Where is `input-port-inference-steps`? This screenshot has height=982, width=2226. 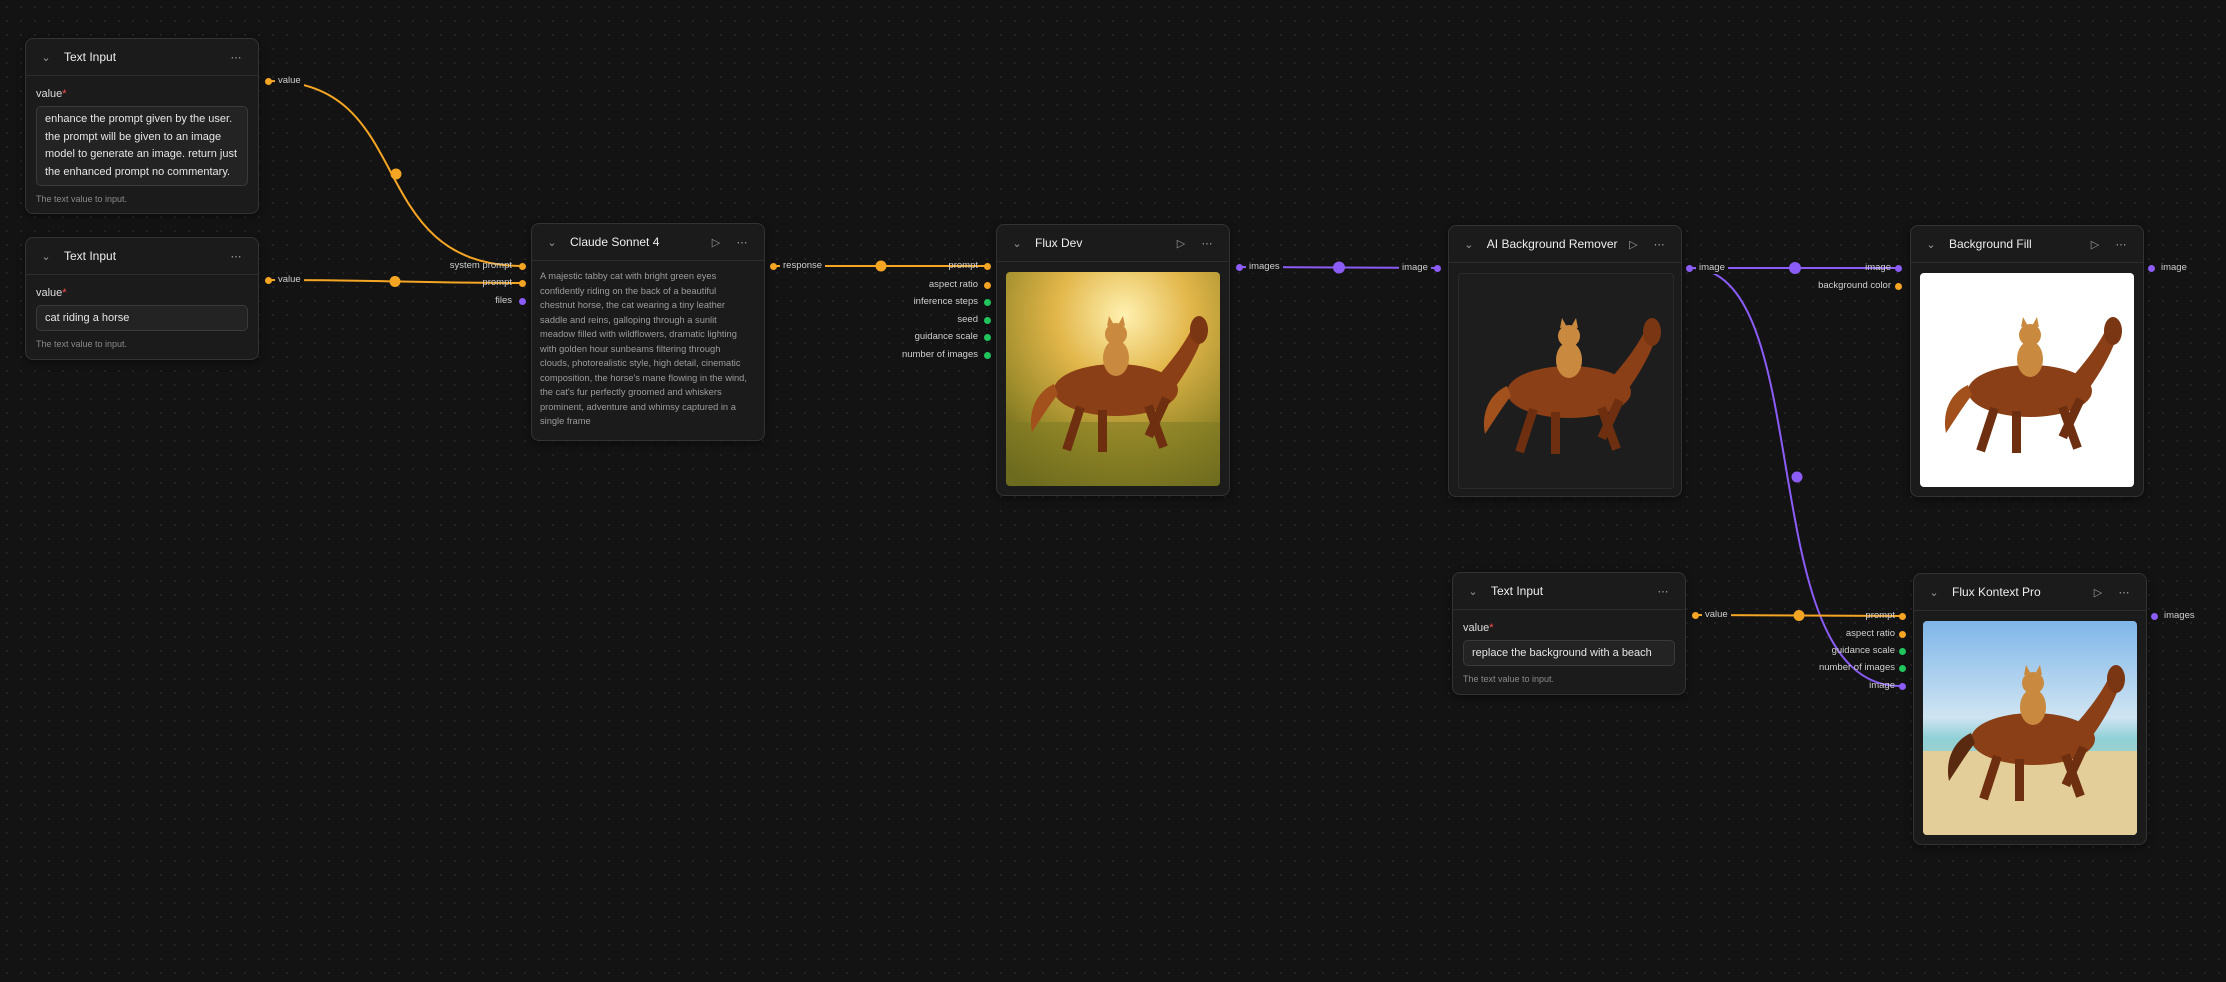
input-port-inference-steps is located at coordinates (987, 302).